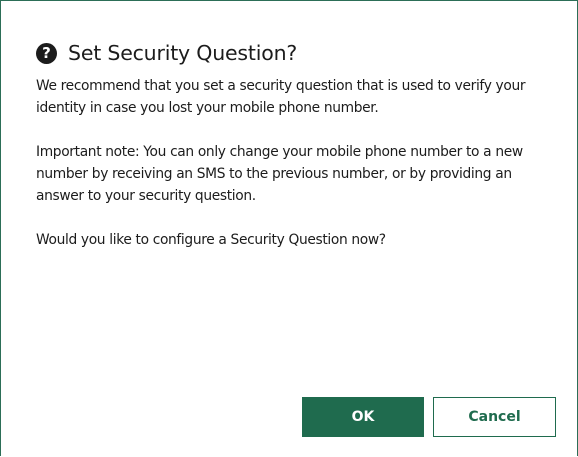 This screenshot has width=578, height=457. I want to click on ok-button: OK, so click(363, 417).